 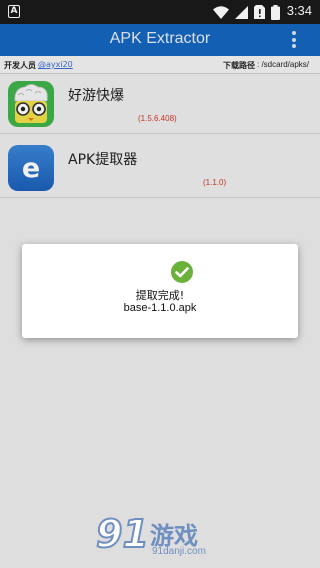 I want to click on extract-complete-dialog: 提取完成! base-1.1.0.apk, so click(x=160, y=291).